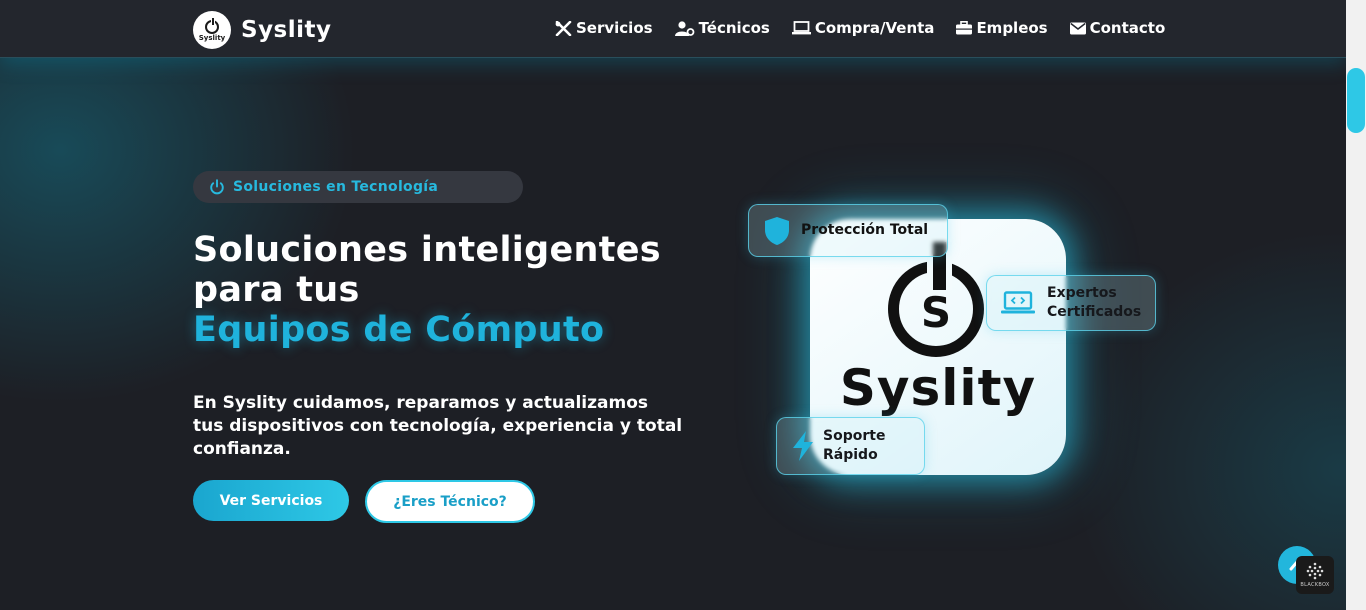 The image size is (1366, 610). What do you see at coordinates (777, 230) in the screenshot?
I see `shield-icon` at bounding box center [777, 230].